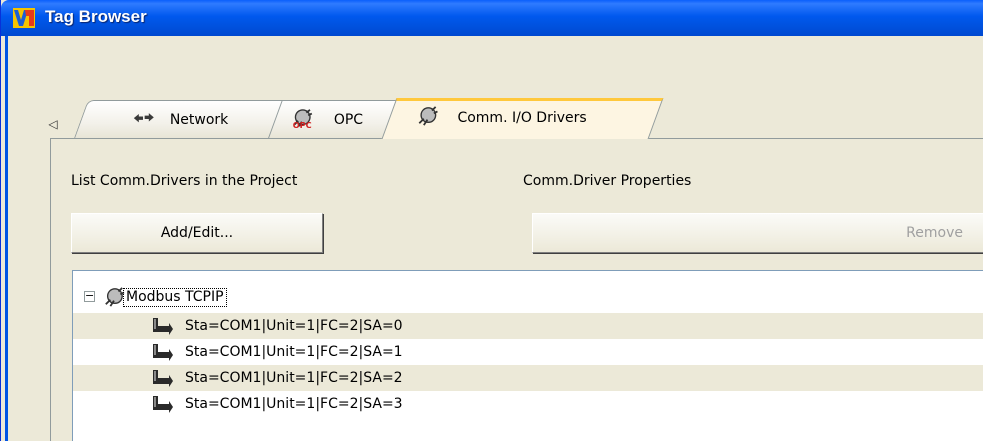 This screenshot has width=983, height=441. I want to click on tree-item: Sta=COM1|Unit=1|FC=2|SA=0, so click(528, 326).